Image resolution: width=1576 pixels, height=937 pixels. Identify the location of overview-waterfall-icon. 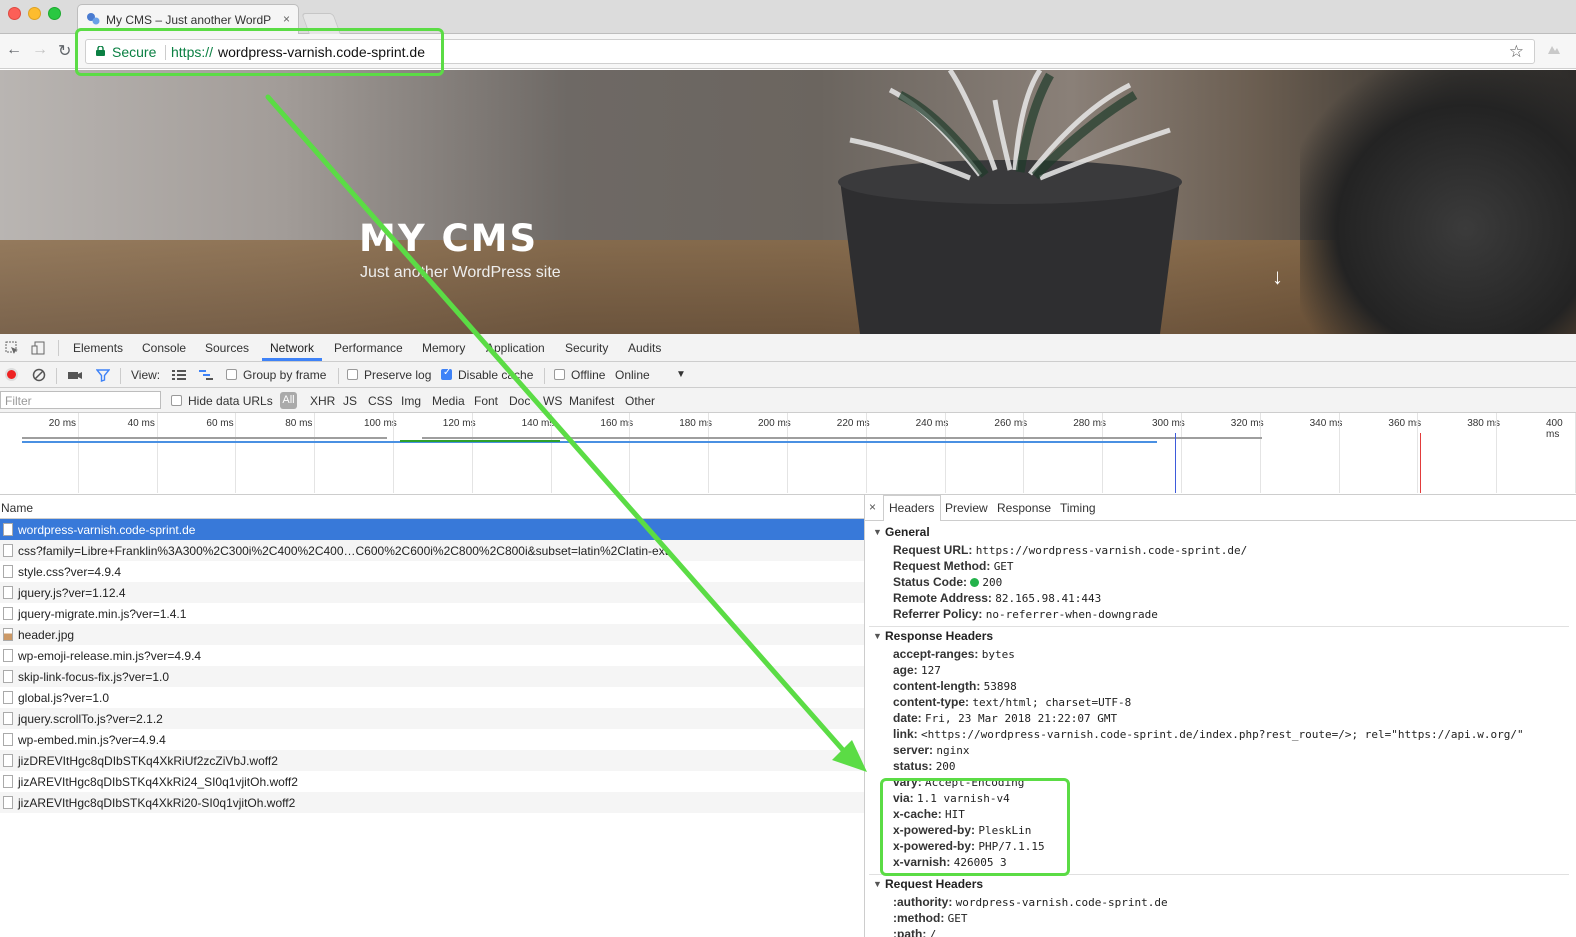
(206, 375).